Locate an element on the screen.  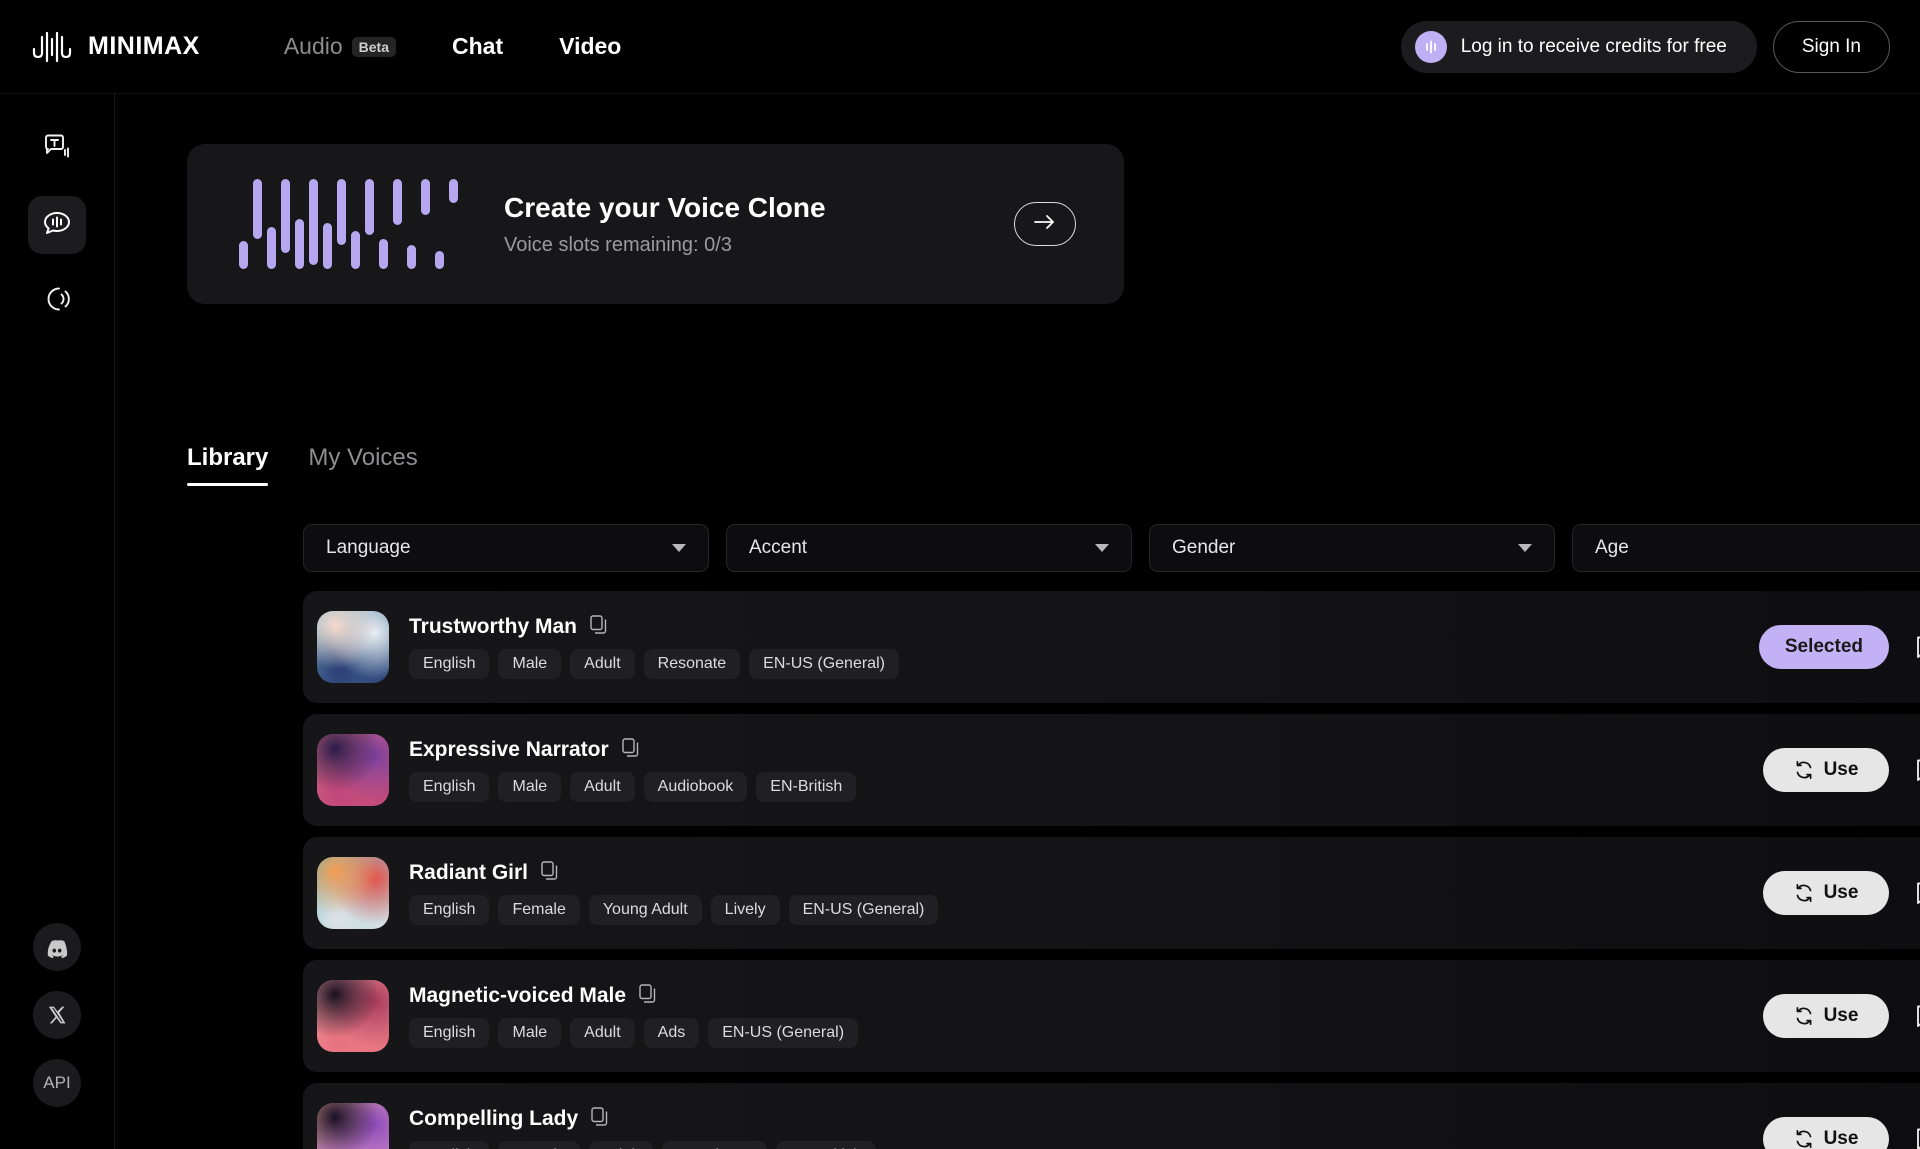
voice-clone-arrow-button is located at coordinates (1045, 224).